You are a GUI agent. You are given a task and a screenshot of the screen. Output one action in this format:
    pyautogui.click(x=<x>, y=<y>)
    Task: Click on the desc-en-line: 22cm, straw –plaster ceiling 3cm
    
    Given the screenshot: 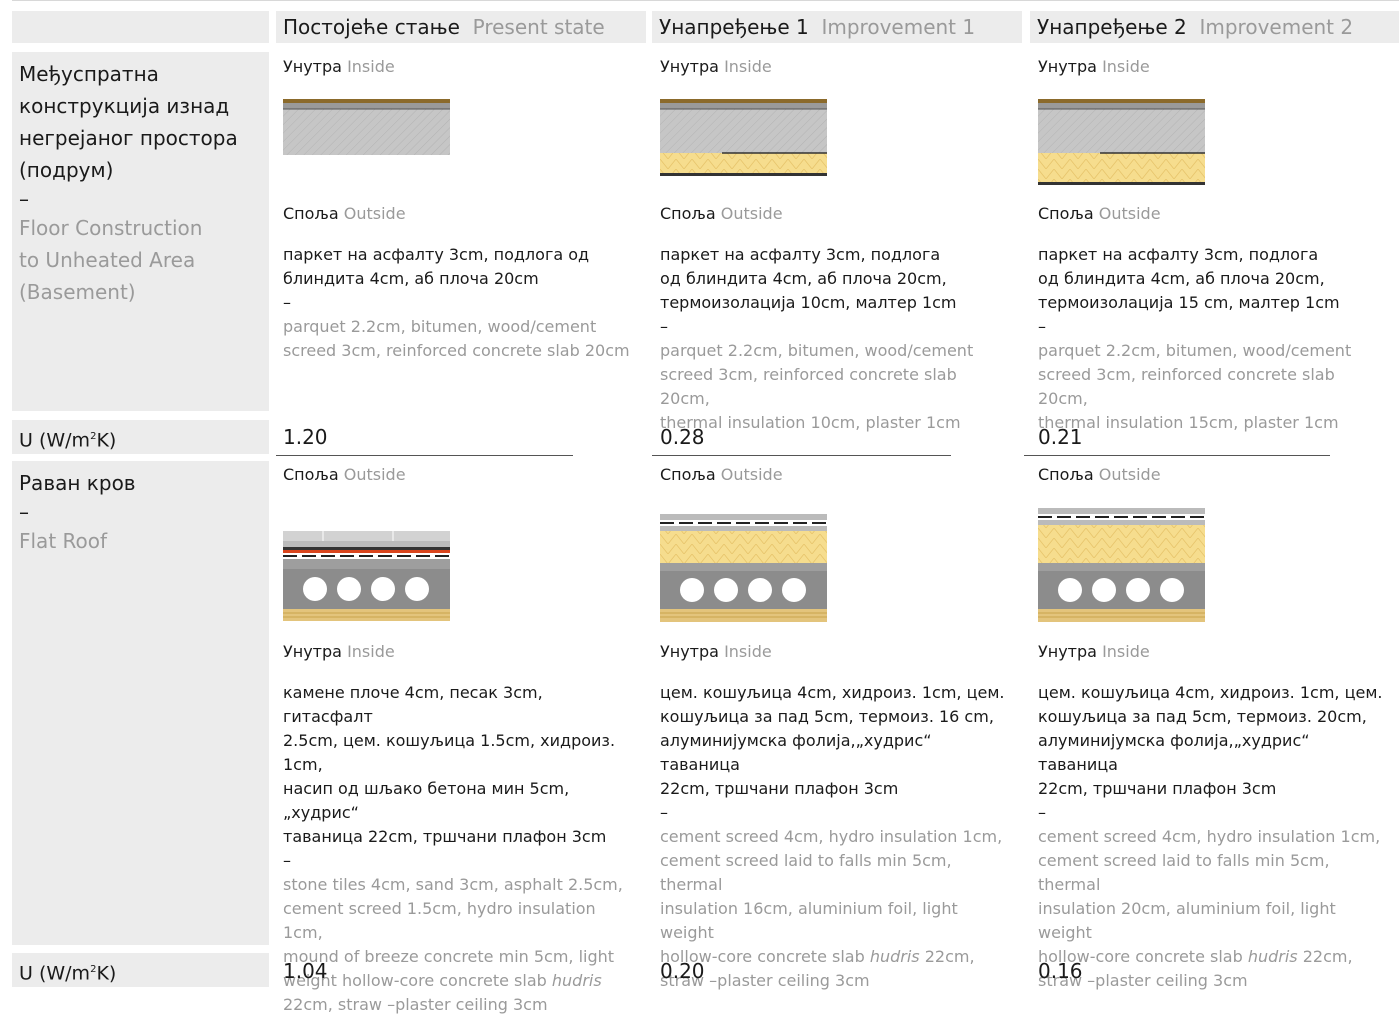 What is the action you would take?
    pyautogui.click(x=415, y=1004)
    